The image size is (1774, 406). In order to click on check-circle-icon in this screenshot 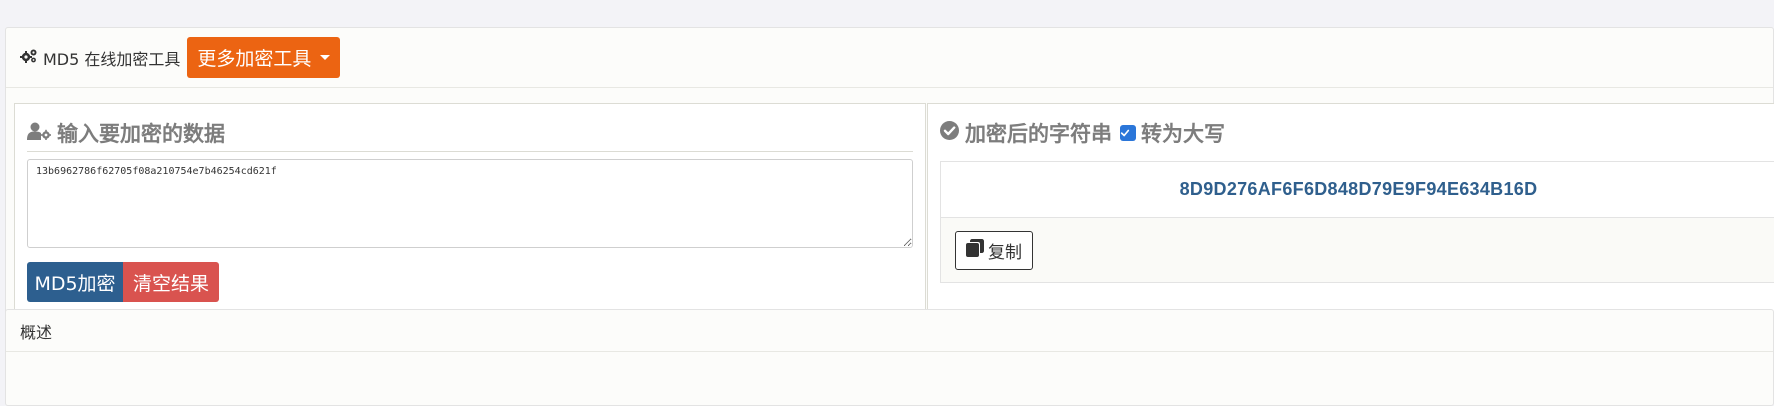, I will do `click(952, 133)`.